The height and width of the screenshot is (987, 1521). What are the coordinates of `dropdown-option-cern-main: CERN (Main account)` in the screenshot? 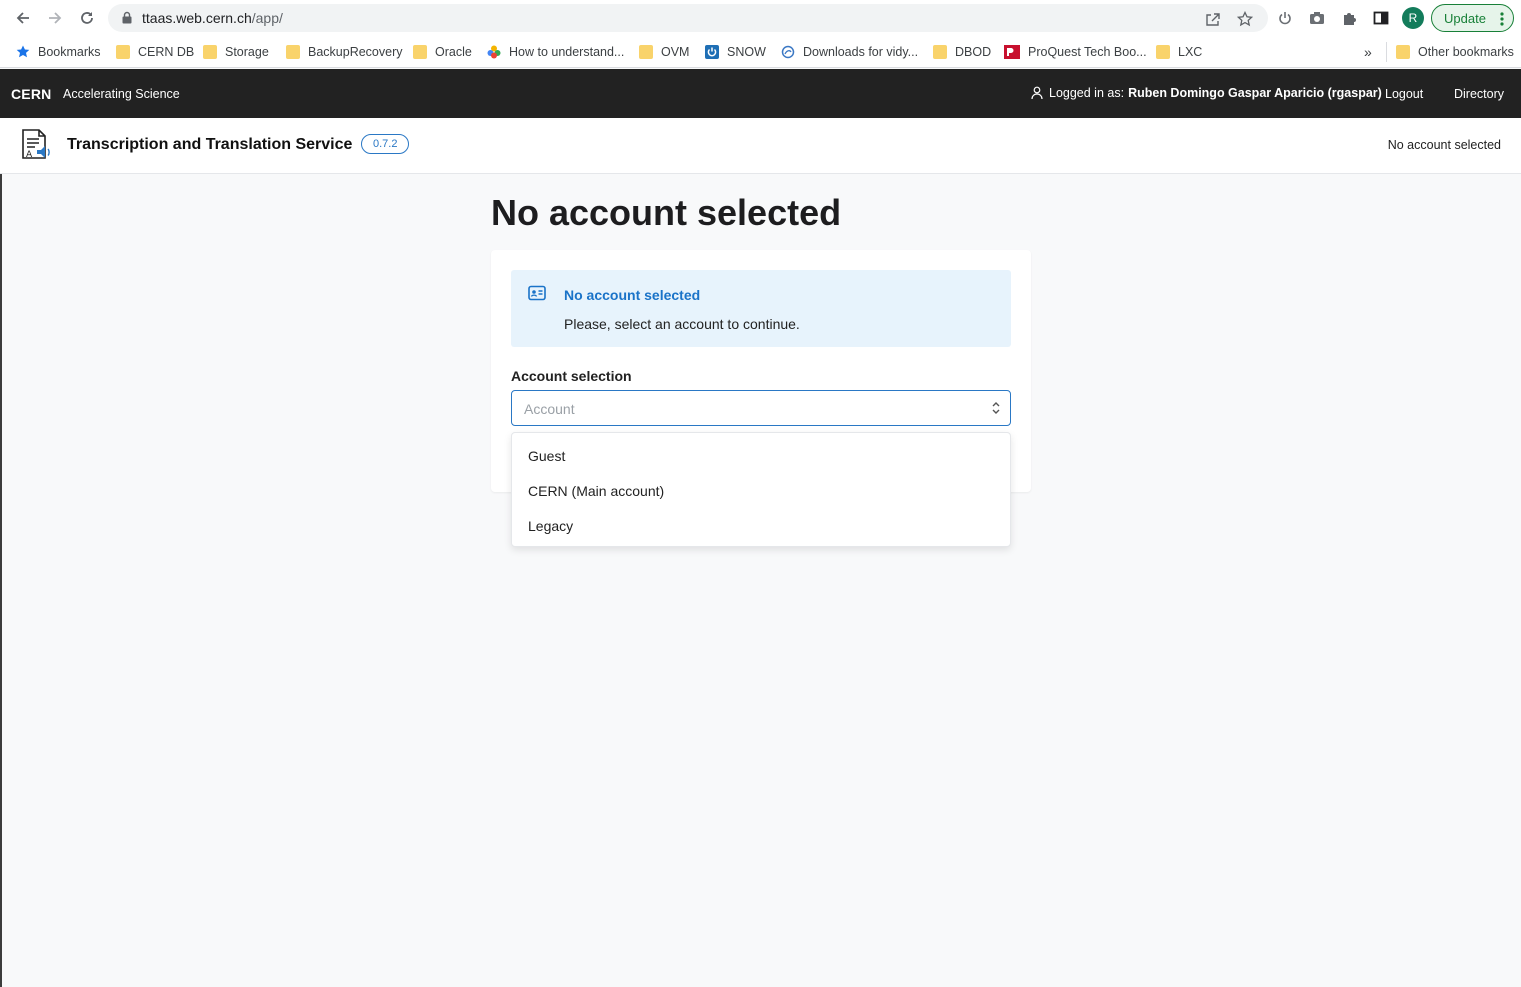 It's located at (596, 491).